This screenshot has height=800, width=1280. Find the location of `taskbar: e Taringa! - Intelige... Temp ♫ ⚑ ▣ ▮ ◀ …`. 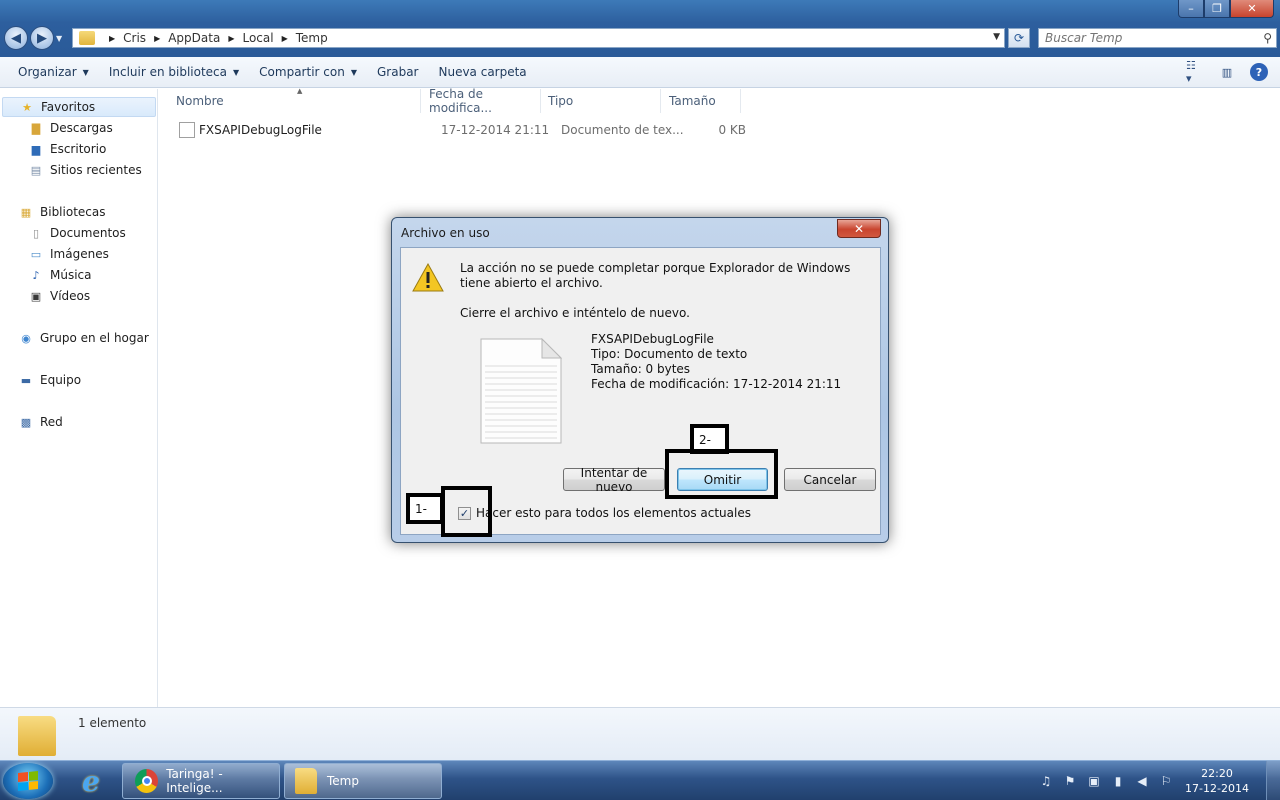

taskbar: e Taringa! - Intelige... Temp ♫ ⚑ ▣ ▮ ◀ … is located at coordinates (640, 780).